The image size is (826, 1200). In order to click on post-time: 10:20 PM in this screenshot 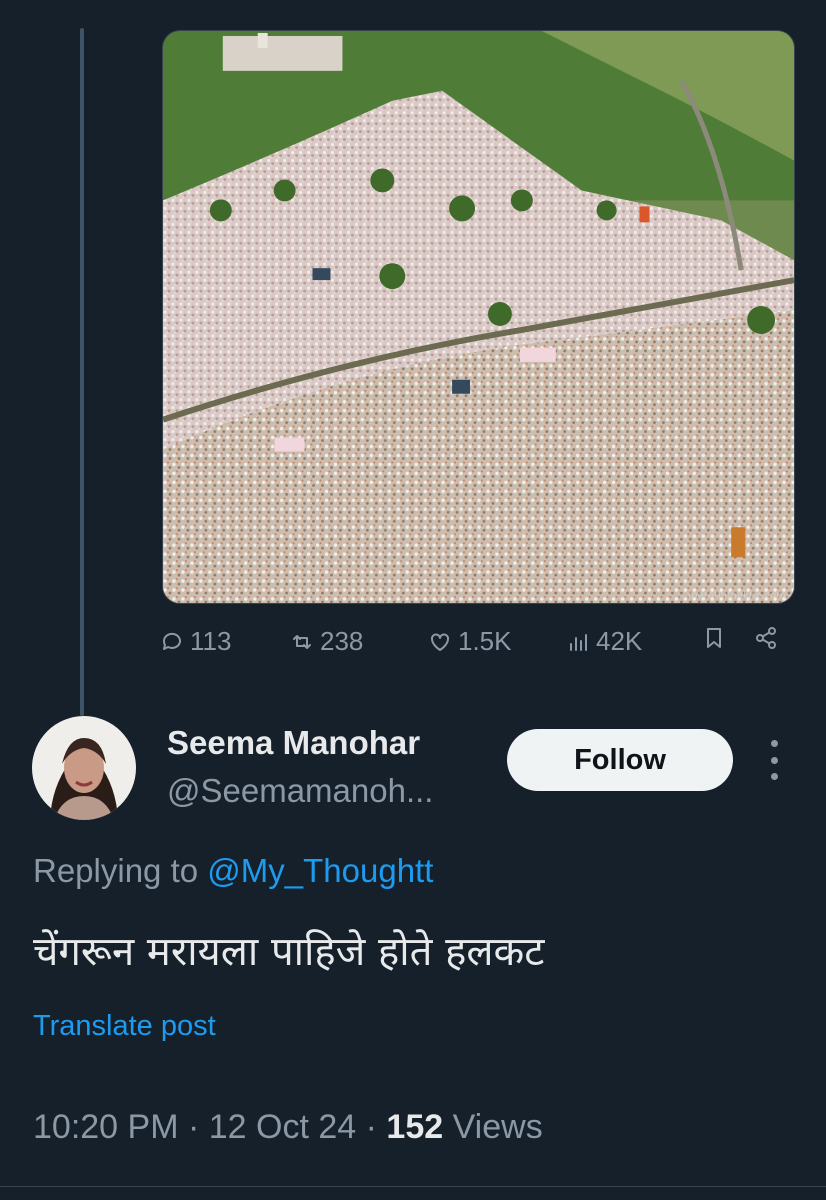, I will do `click(106, 1127)`.